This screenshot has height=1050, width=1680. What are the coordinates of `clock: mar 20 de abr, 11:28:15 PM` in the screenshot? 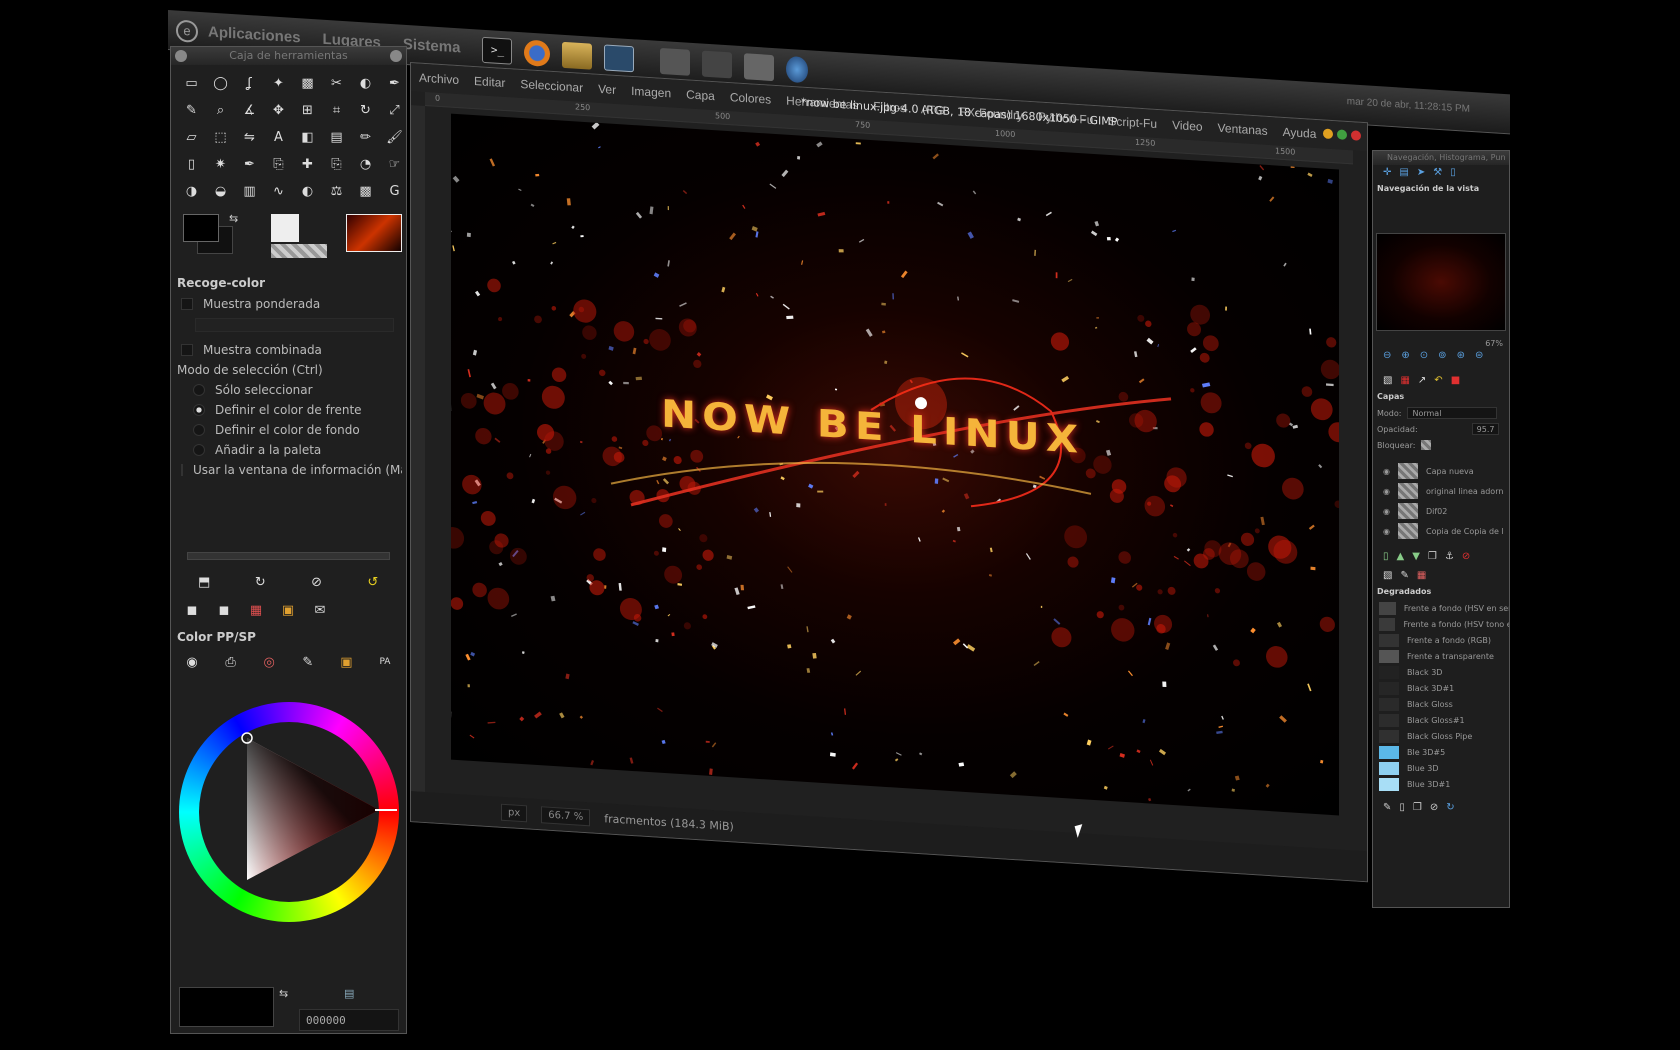 It's located at (1408, 105).